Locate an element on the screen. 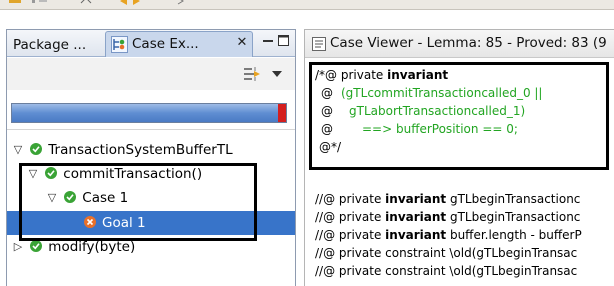 This screenshot has width=614, height=286. code-line: @*/ is located at coordinates (330, 147).